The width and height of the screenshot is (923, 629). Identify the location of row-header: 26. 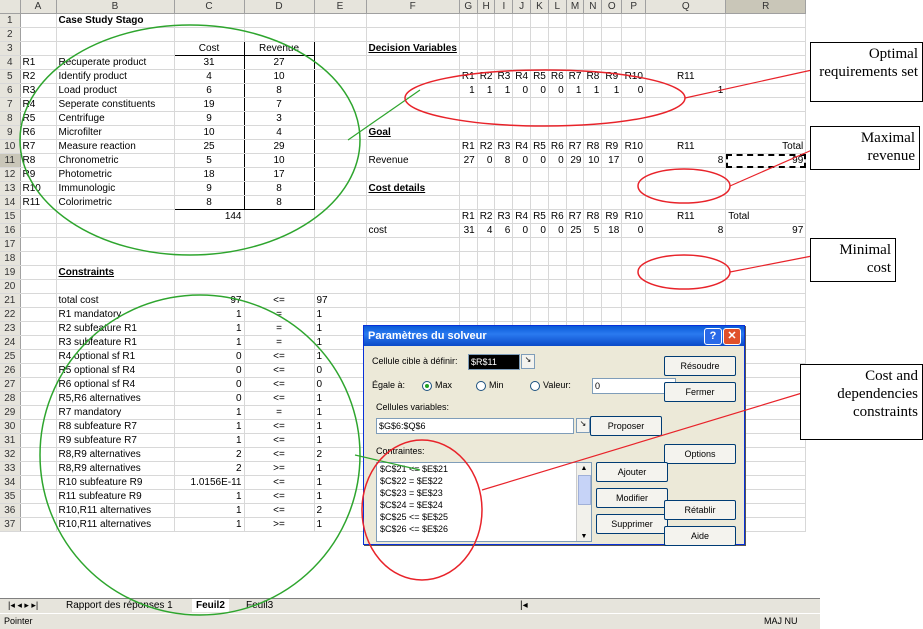
(10, 370).